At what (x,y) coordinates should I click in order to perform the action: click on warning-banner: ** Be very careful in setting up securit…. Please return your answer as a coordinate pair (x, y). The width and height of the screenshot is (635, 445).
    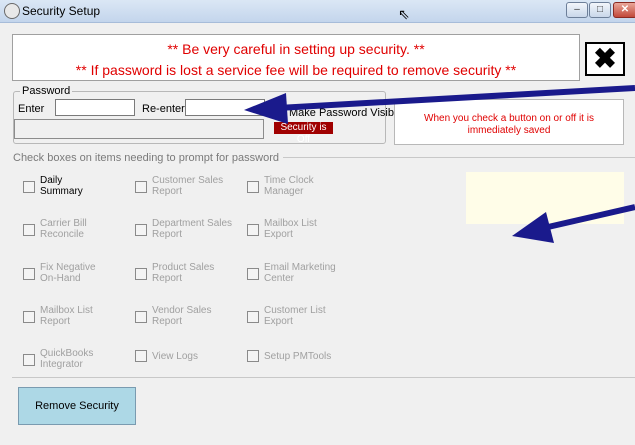
    Looking at the image, I should click on (296, 57).